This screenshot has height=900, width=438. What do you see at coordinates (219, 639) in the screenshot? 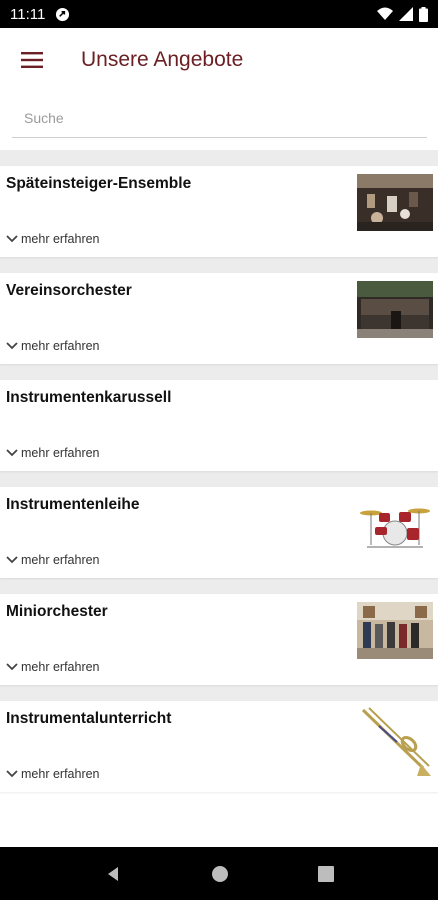
I see `list-item: Miniorchester mehr erfahren` at bounding box center [219, 639].